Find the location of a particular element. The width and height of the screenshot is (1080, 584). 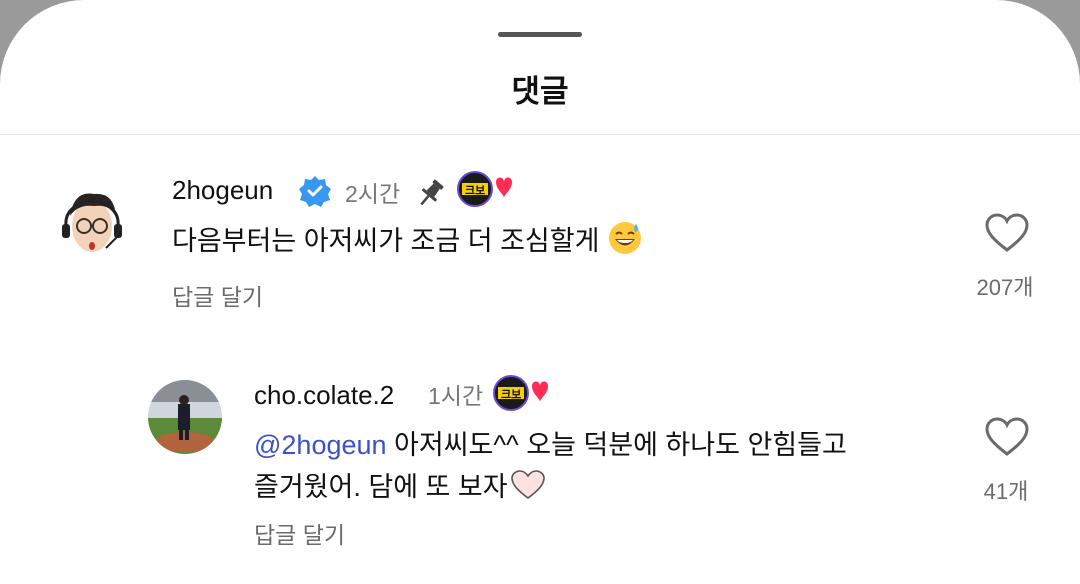

comment-line-1: @2hogeun 아저씨도^^ 오늘 덕분에 하나도 안힘들고 is located at coordinates (604, 445).